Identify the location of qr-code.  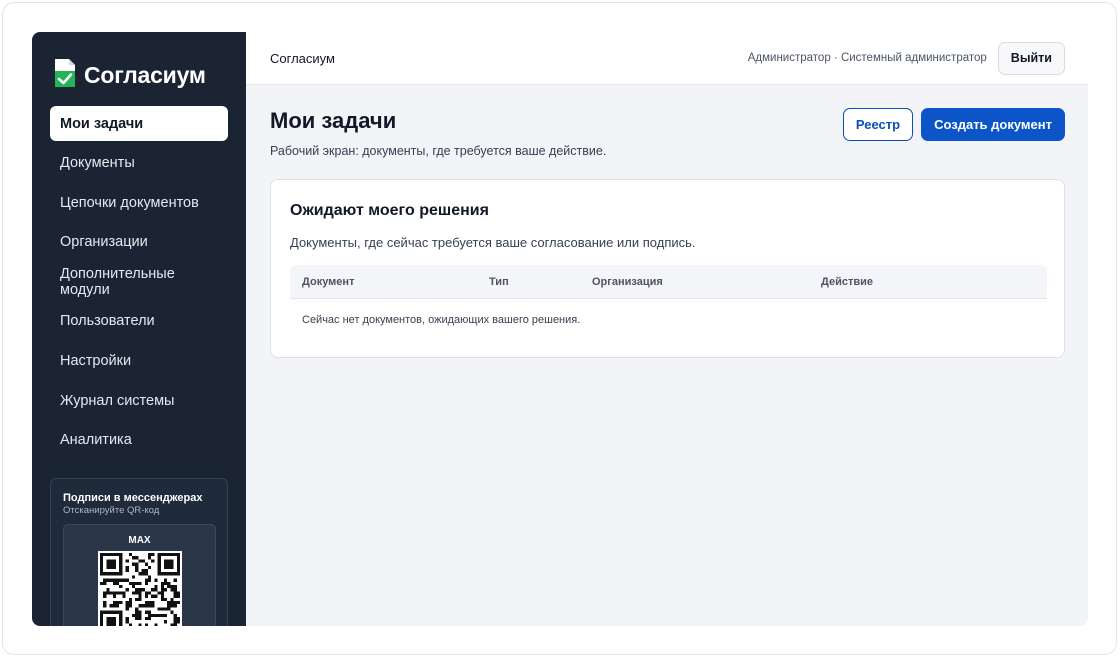
(140, 588).